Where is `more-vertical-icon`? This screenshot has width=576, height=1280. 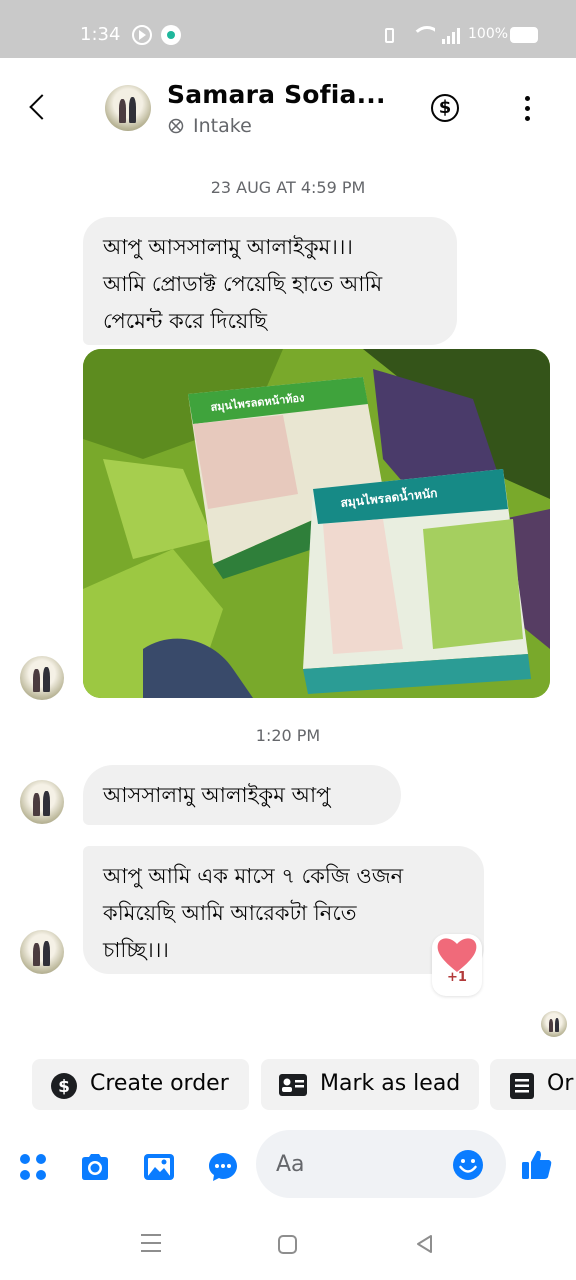 more-vertical-icon is located at coordinates (528, 109).